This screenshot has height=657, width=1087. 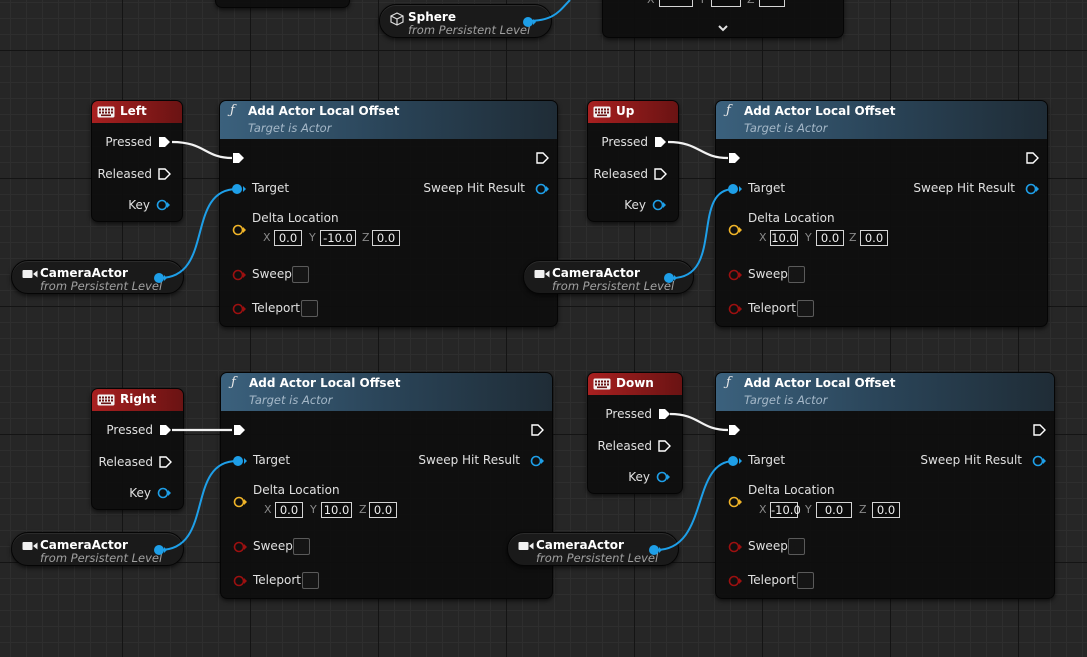 What do you see at coordinates (785, 510) in the screenshot?
I see `delta-x-field: -10.0` at bounding box center [785, 510].